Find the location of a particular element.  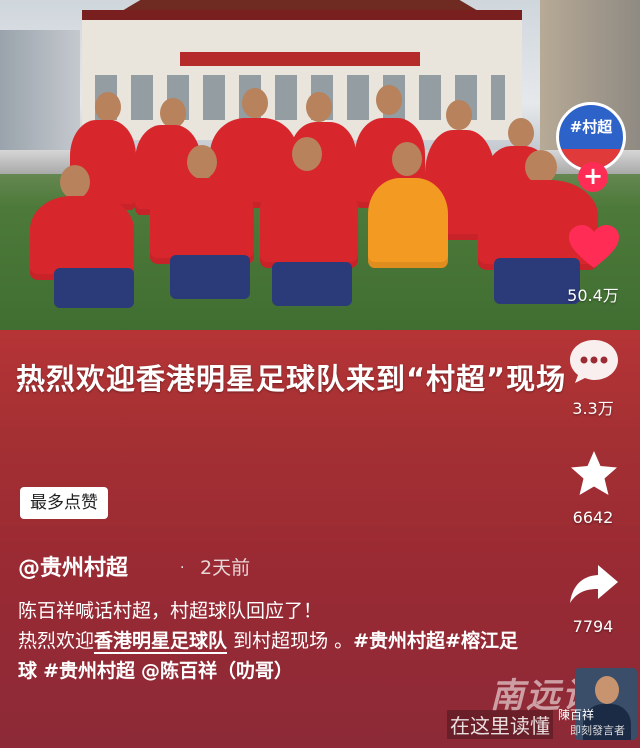

star-icon is located at coordinates (594, 473).